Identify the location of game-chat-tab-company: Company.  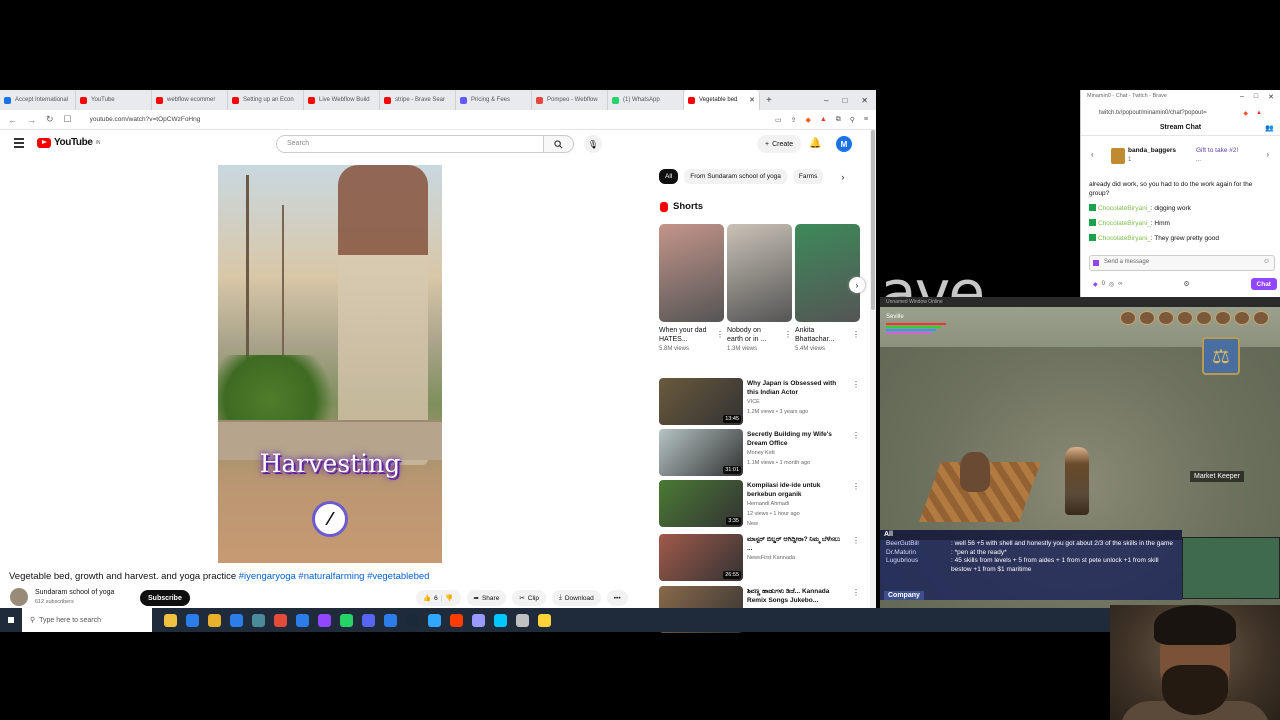
(904, 595).